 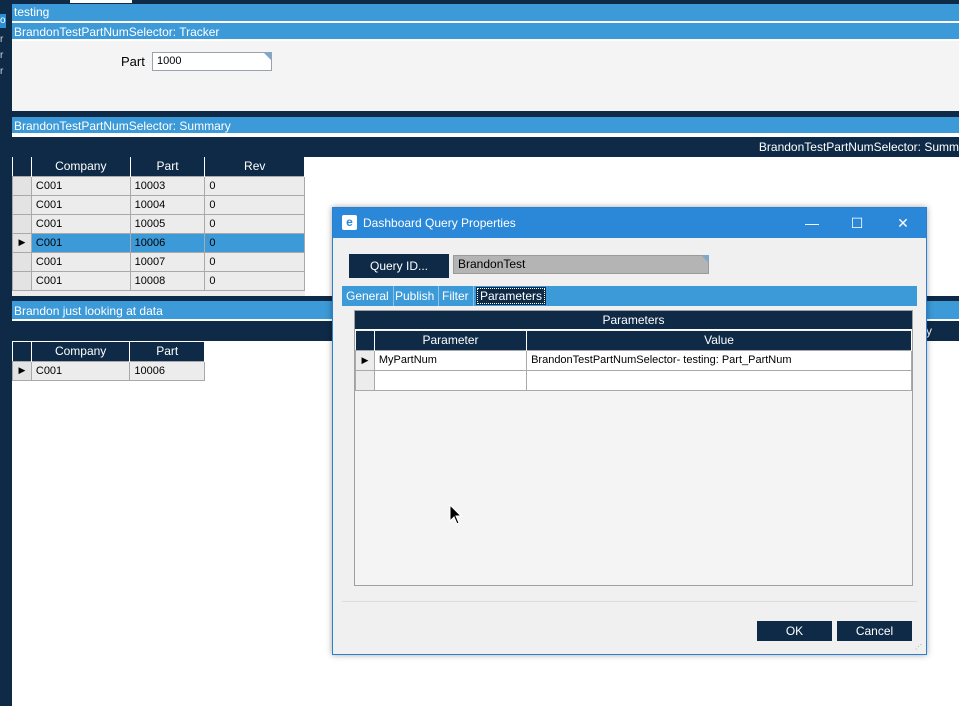 I want to click on maximize-button: ☐, so click(x=857, y=223).